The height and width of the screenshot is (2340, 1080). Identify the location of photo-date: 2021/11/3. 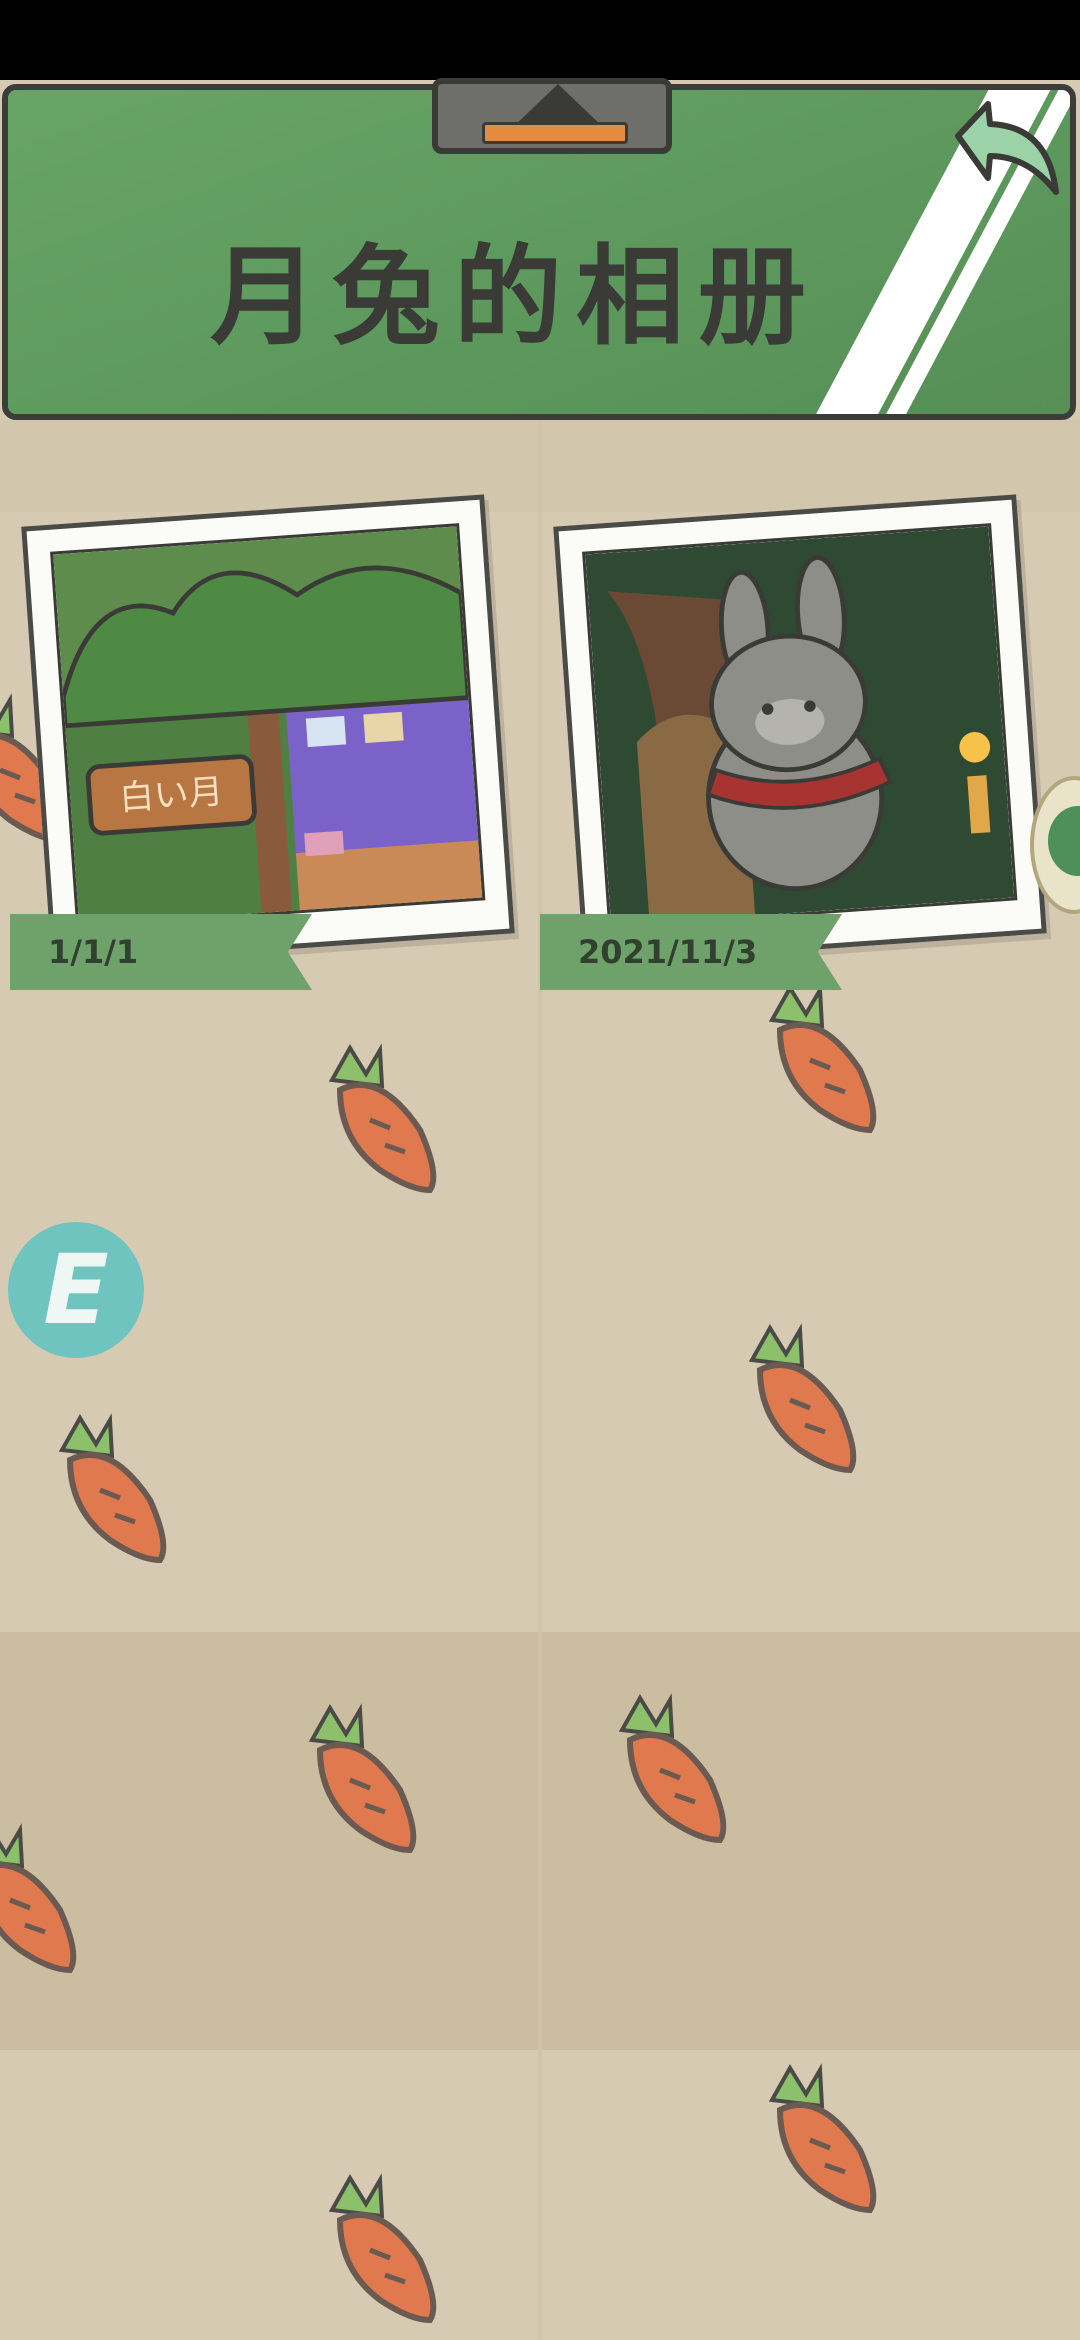
(691, 952).